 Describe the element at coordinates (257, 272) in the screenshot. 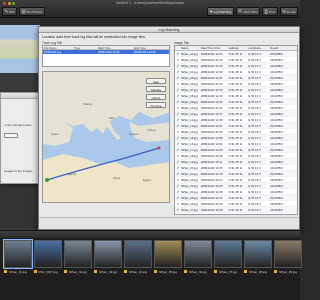

I see `thumbnail-caption: NPjan_08.jpg` at that location.